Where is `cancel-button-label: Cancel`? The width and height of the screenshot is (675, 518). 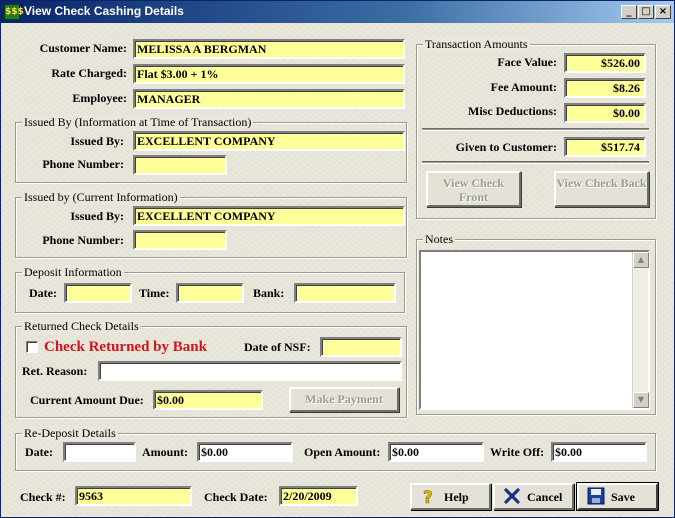
cancel-button-label: Cancel is located at coordinates (545, 497).